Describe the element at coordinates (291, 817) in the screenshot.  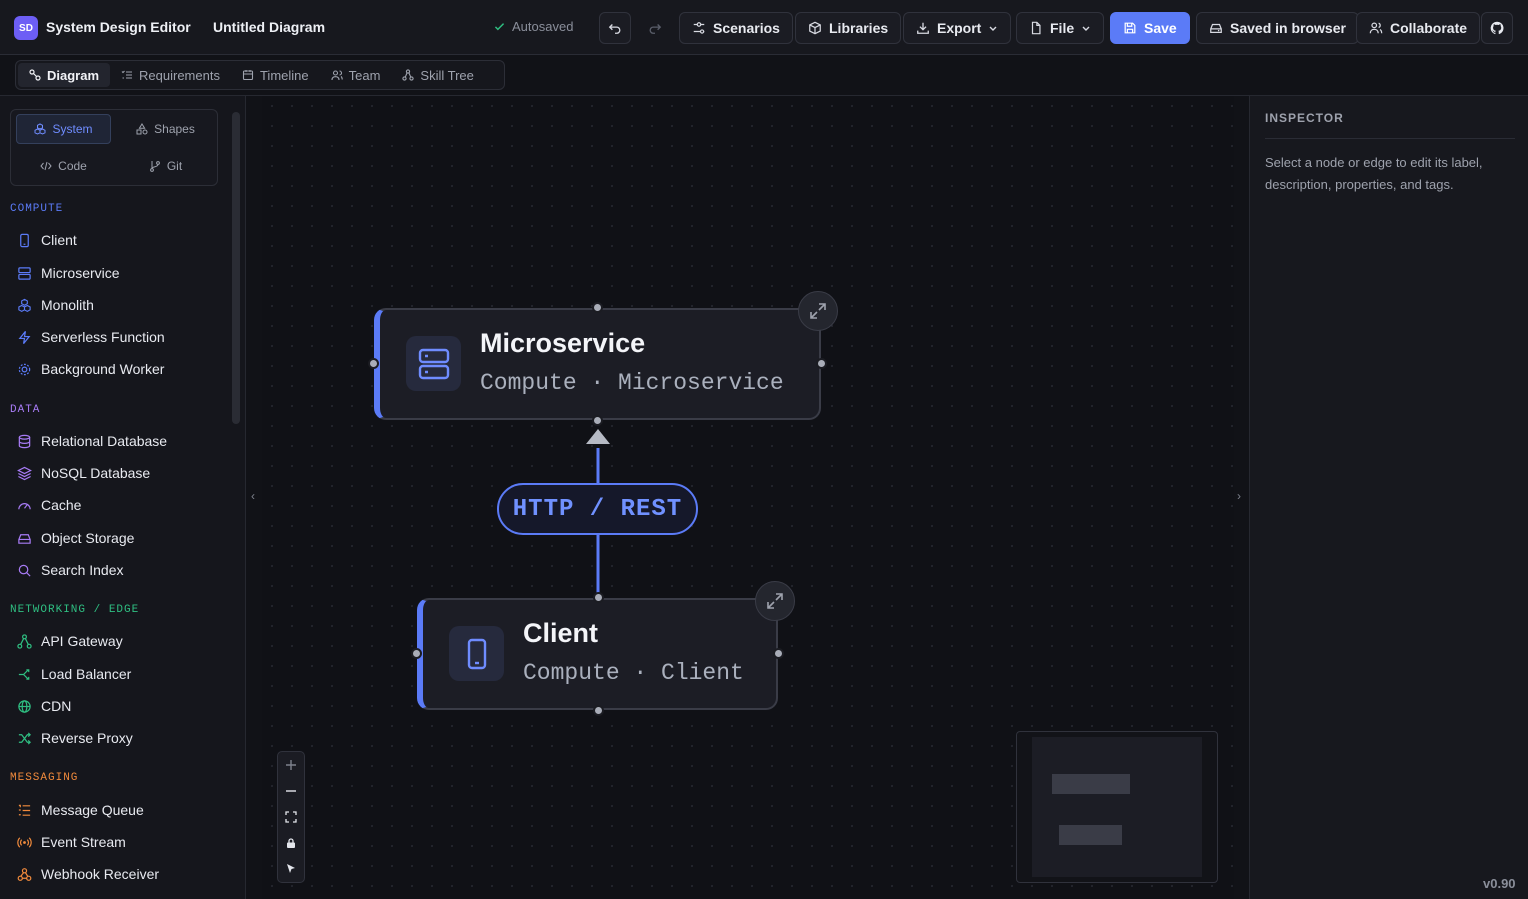
I see `fit-view-button` at that location.